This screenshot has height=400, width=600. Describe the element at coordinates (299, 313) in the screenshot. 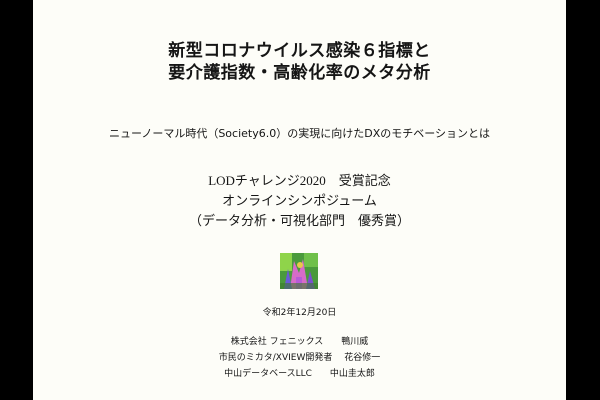

I see `slide-date: 令和2年12月20日` at that location.